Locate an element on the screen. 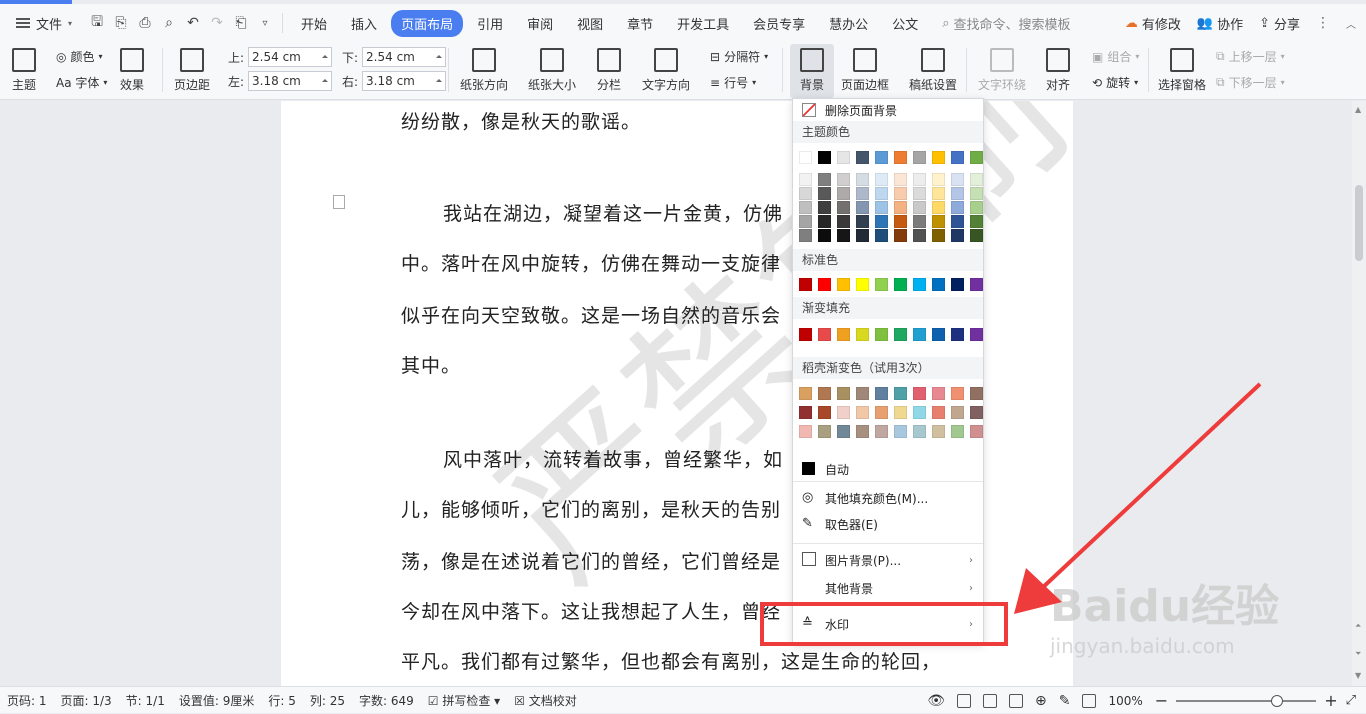 This screenshot has width=1366, height=714. scroll-thumb is located at coordinates (1359, 223).